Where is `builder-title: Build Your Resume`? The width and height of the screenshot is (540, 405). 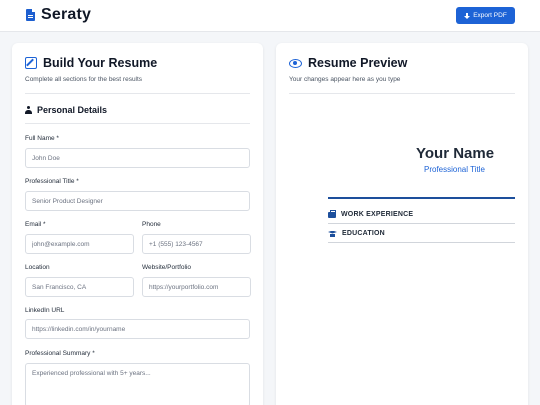
builder-title: Build Your Resume is located at coordinates (100, 63).